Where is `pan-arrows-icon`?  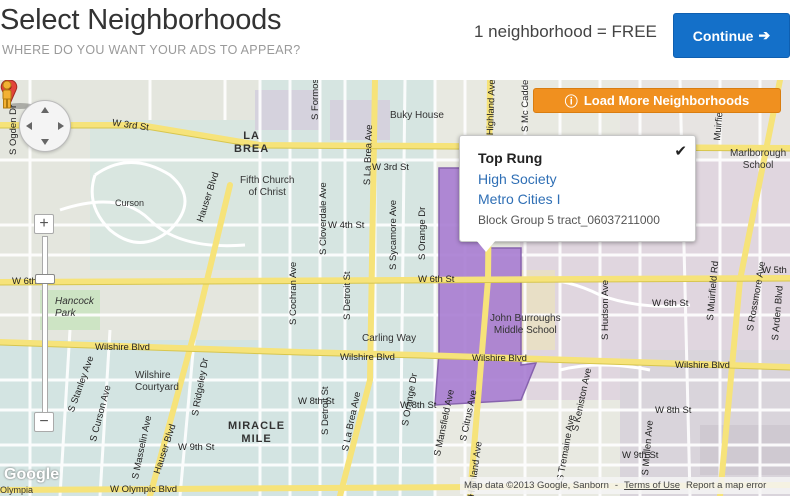
pan-arrows-icon is located at coordinates (45, 126).